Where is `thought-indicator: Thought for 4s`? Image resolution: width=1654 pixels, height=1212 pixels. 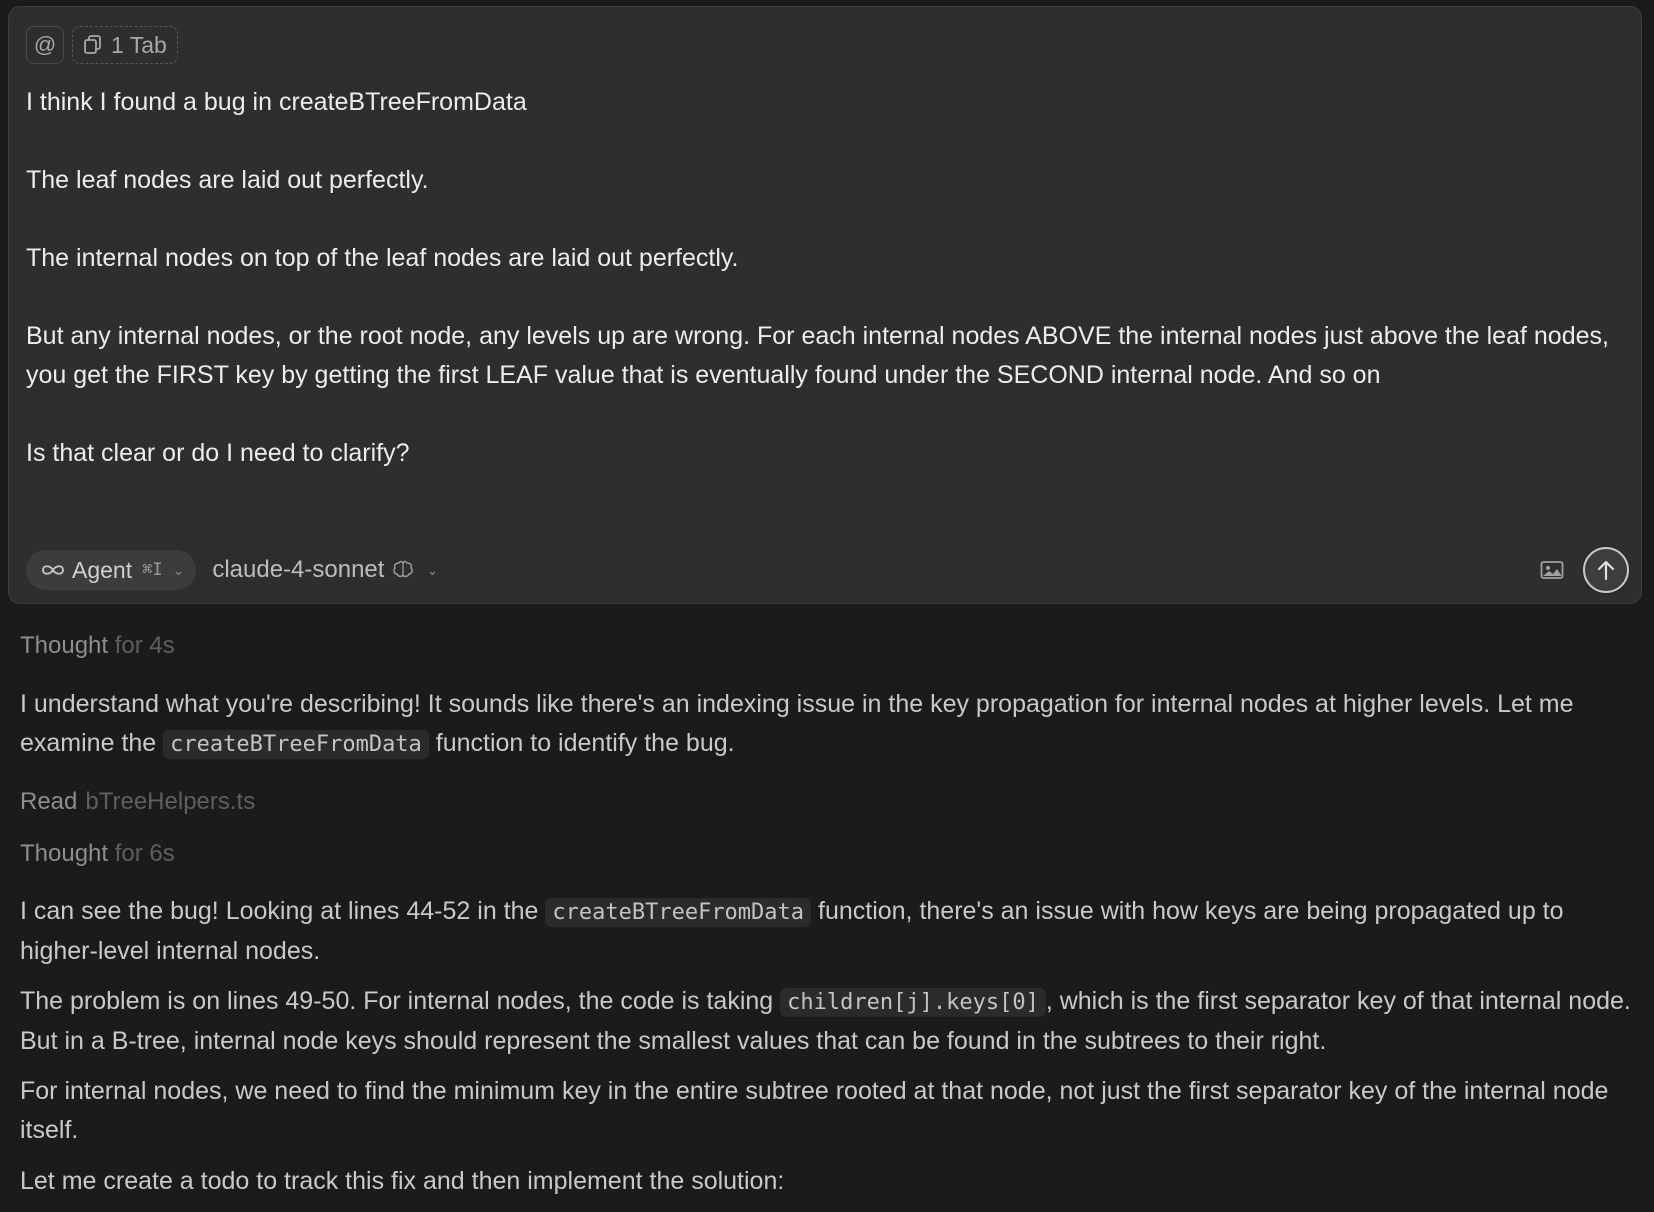
thought-indicator: Thought for 4s is located at coordinates (97, 646).